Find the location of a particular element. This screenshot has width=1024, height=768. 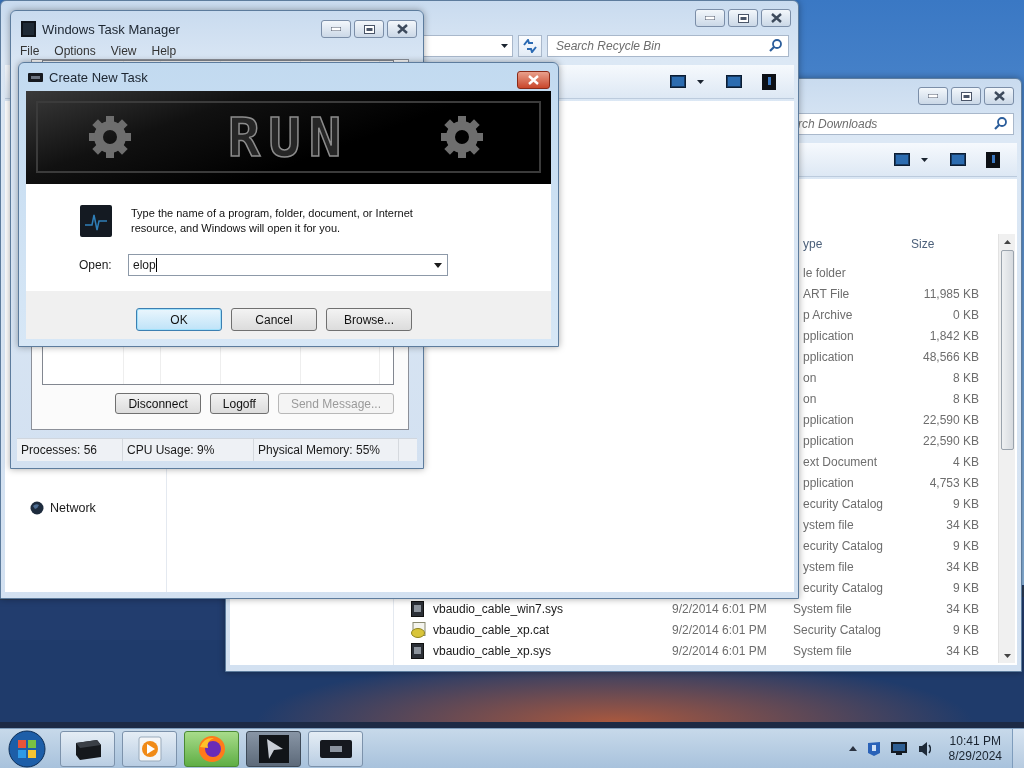

nav-item: Network is located at coordinates (85, 508).